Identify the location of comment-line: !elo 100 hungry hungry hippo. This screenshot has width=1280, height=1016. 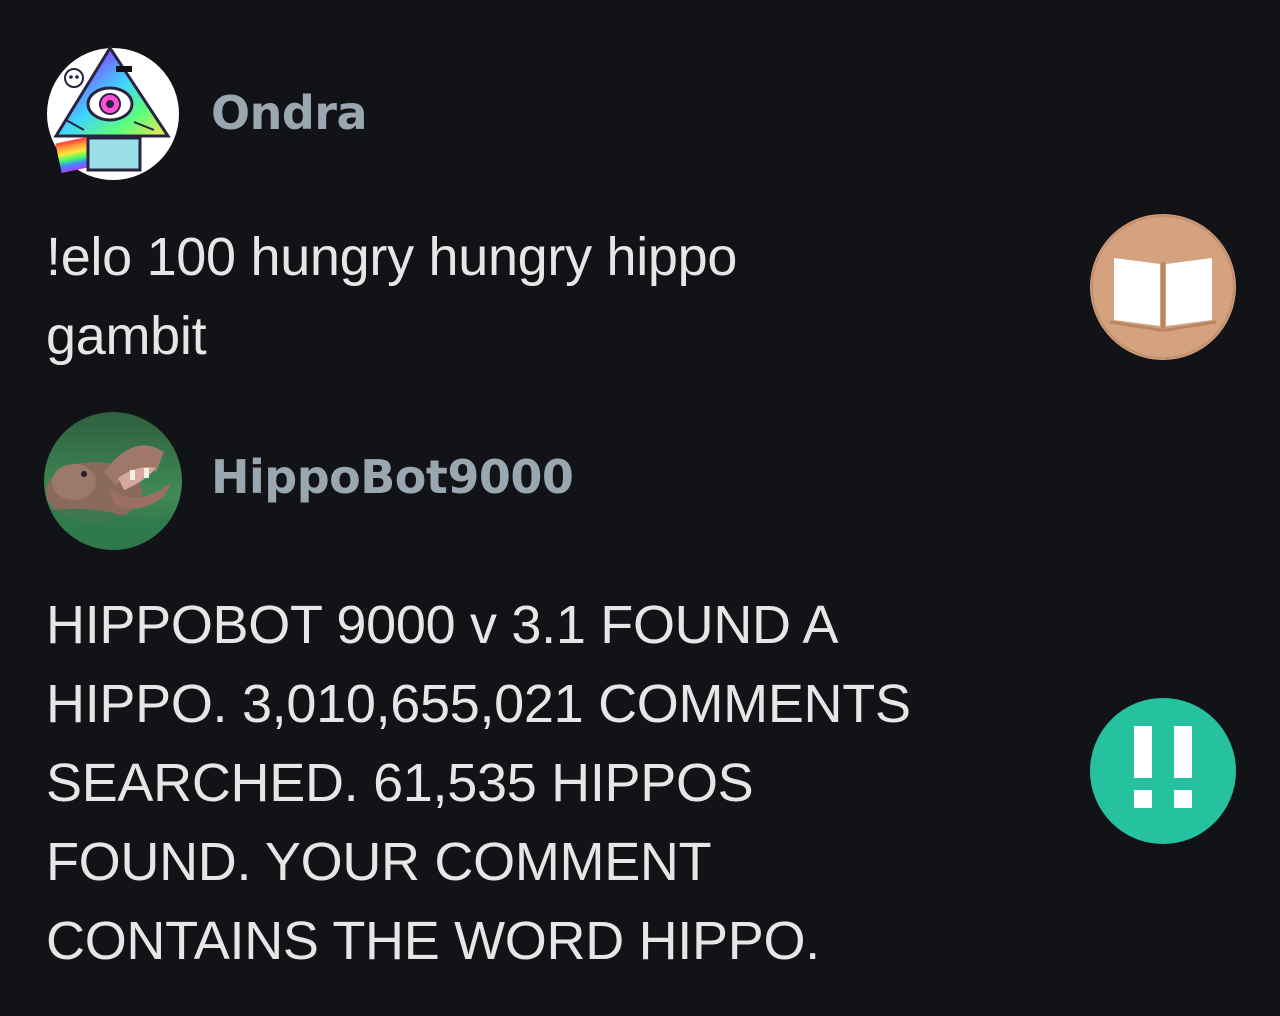
(392, 257).